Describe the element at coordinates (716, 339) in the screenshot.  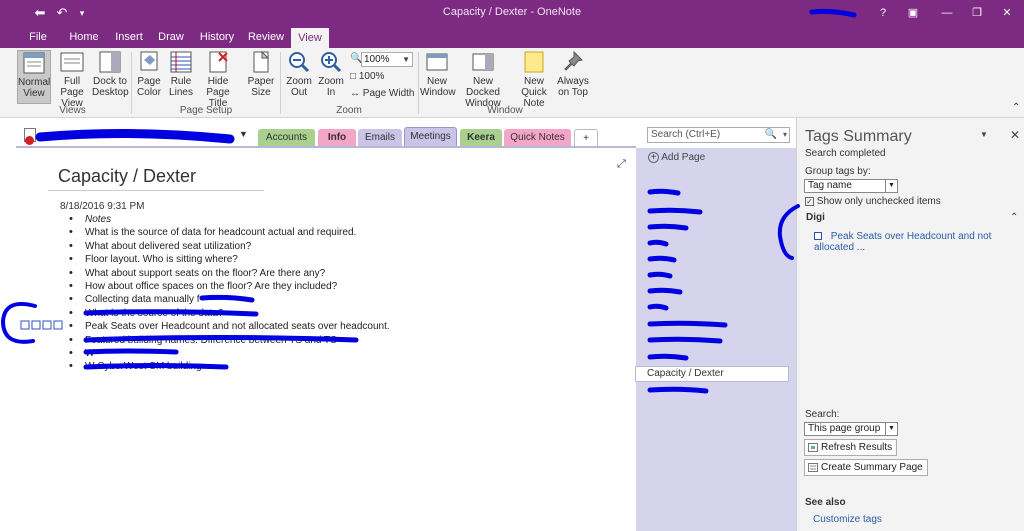
I see `pages-pane` at that location.